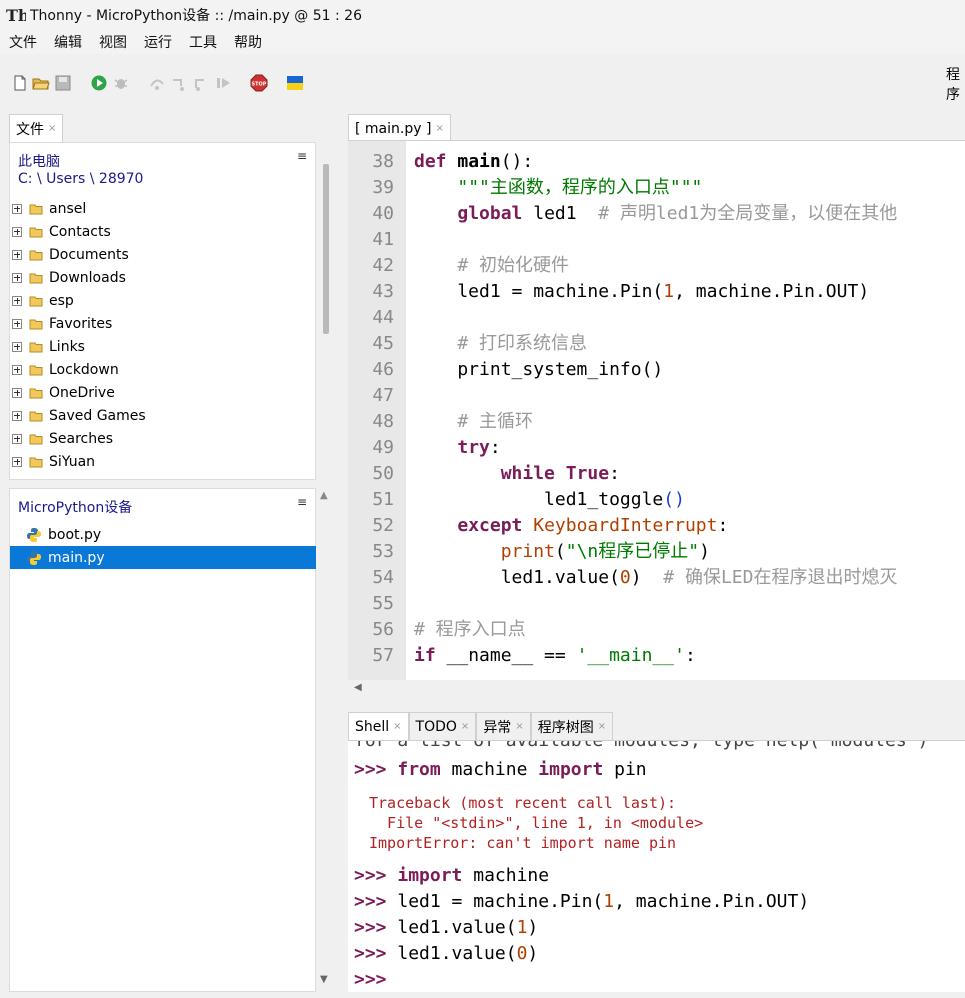 This screenshot has height=998, width=965. What do you see at coordinates (655, 214) in the screenshot?
I see `code-line: global led1 # 声明led1为全局变量，以便在其他` at bounding box center [655, 214].